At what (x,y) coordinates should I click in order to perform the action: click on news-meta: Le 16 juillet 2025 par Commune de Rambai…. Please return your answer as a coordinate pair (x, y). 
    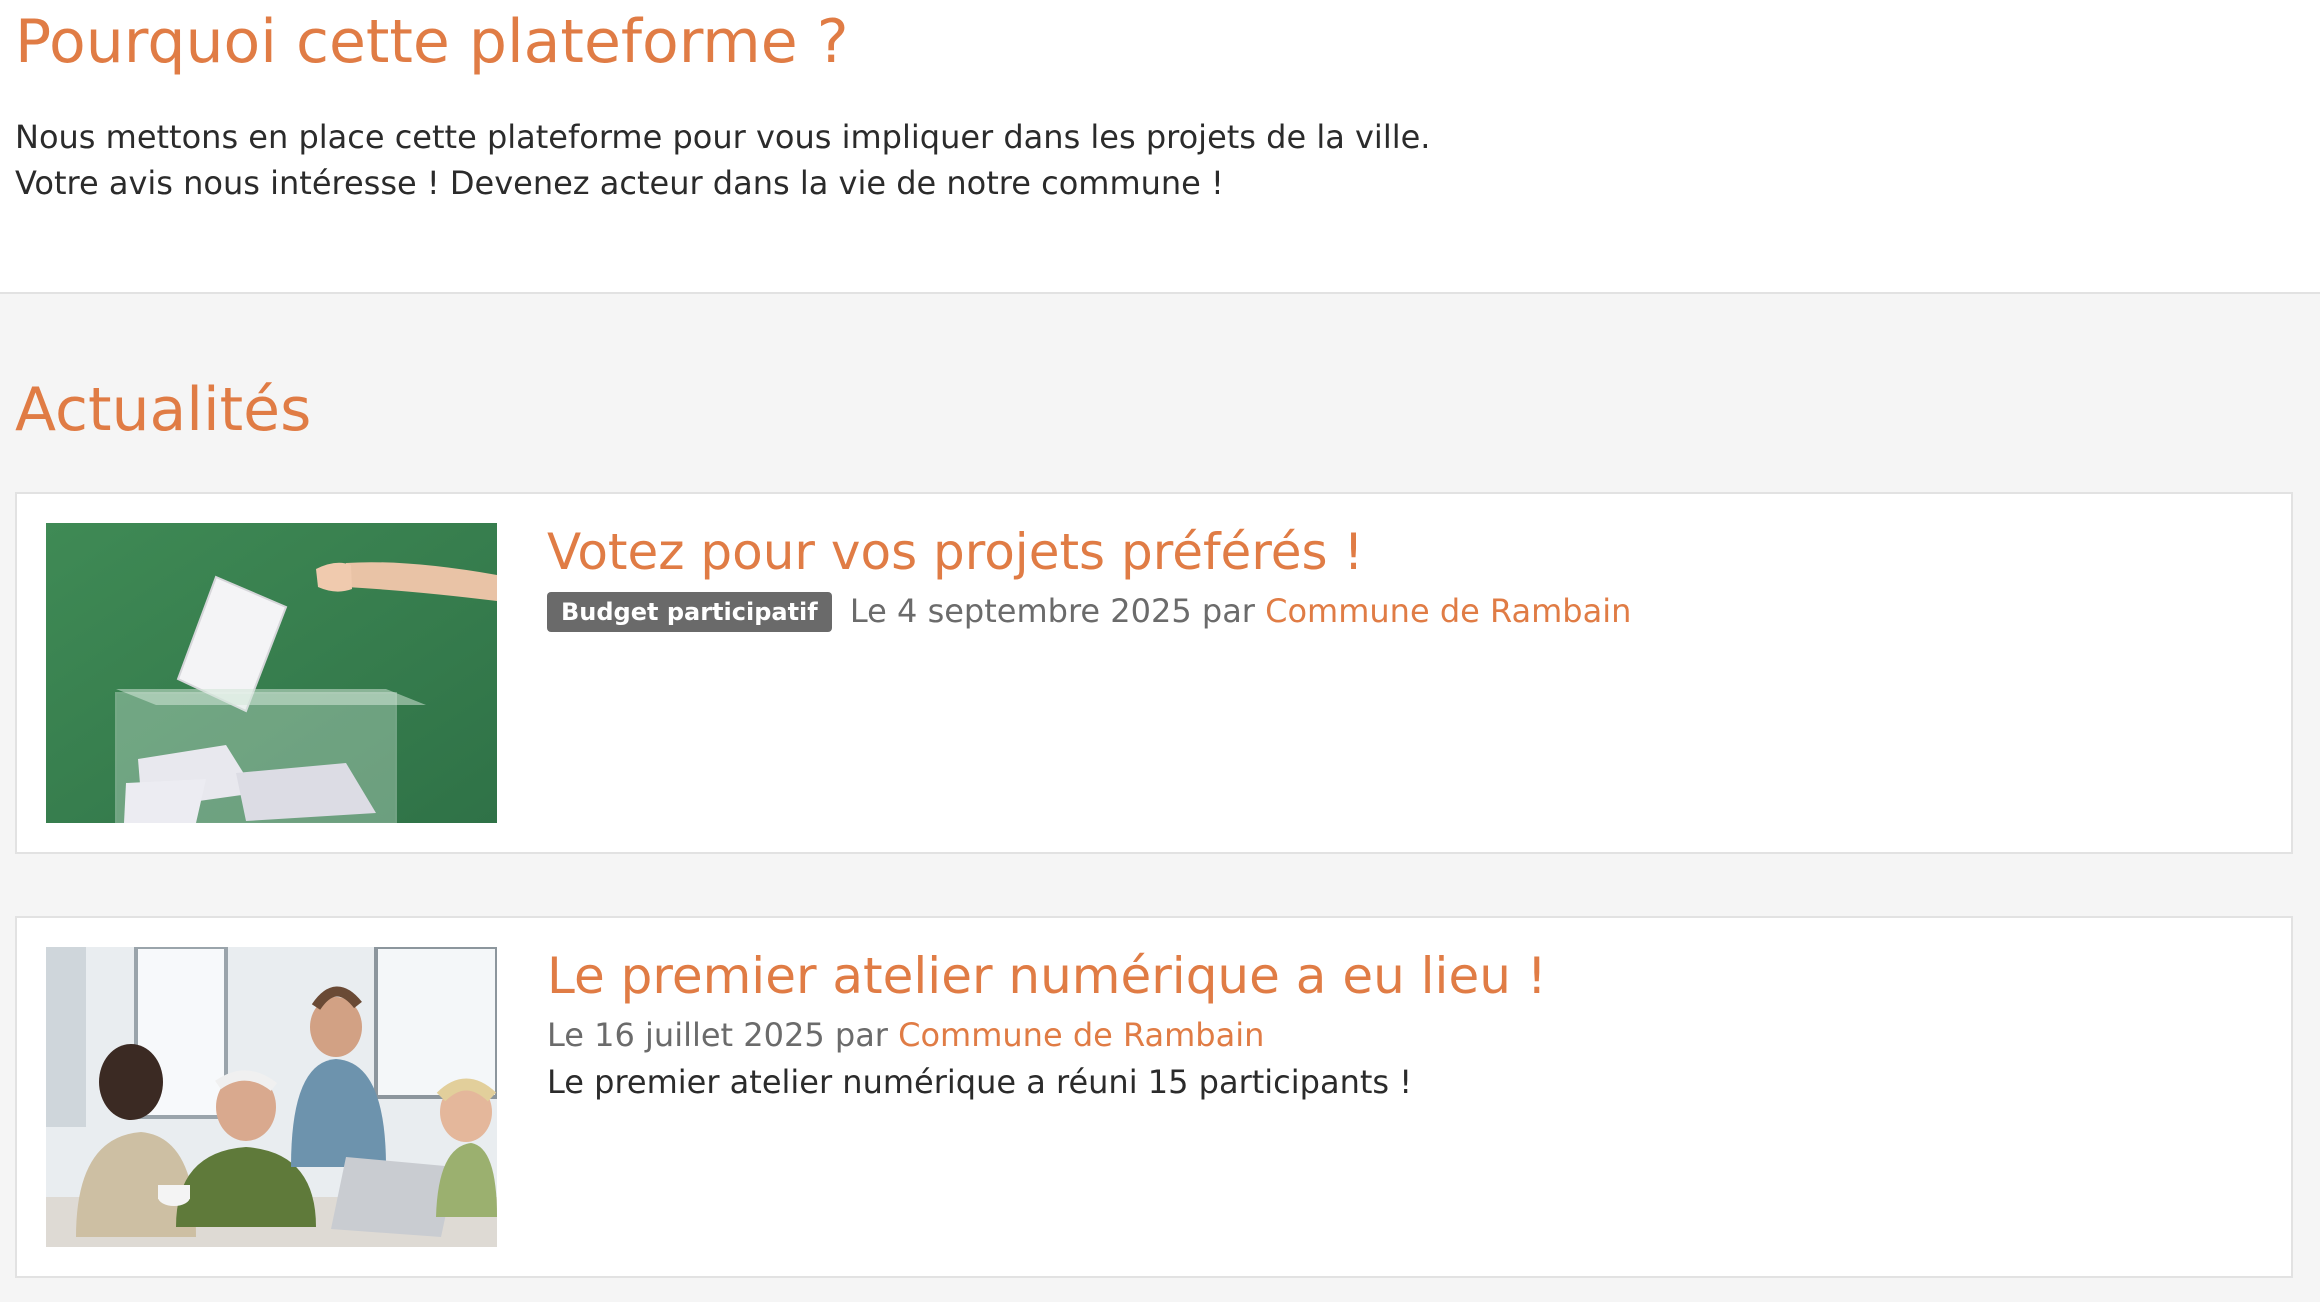
    Looking at the image, I should click on (905, 1035).